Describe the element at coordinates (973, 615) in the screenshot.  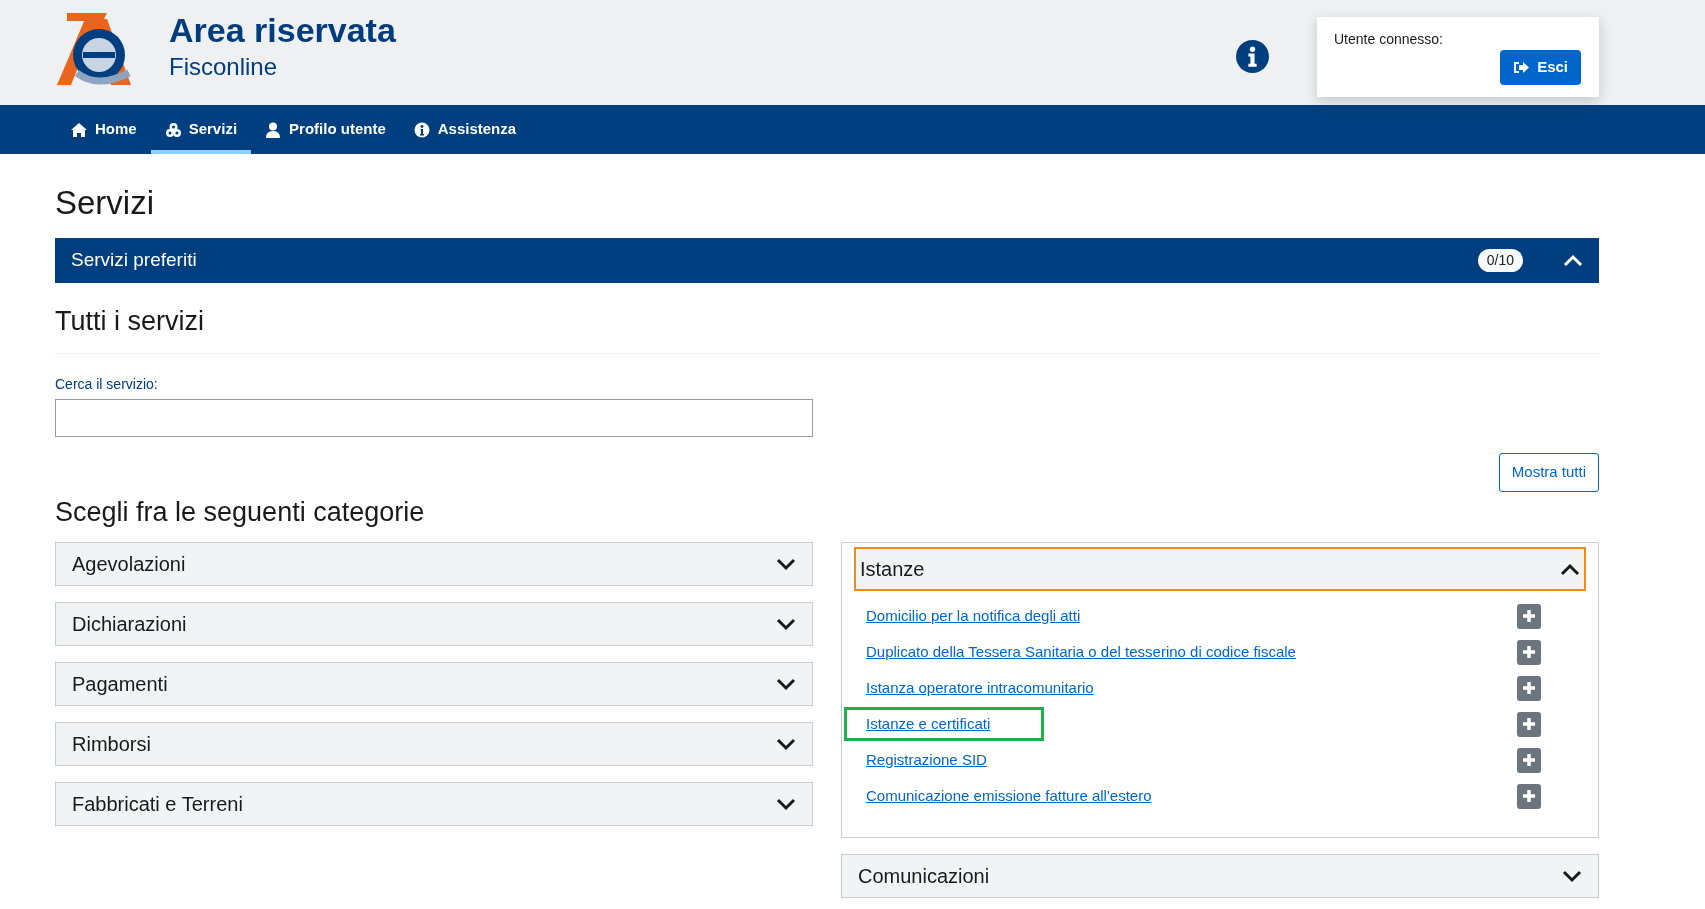
I see `service-link: Domicilio per la notifica degli atti` at that location.